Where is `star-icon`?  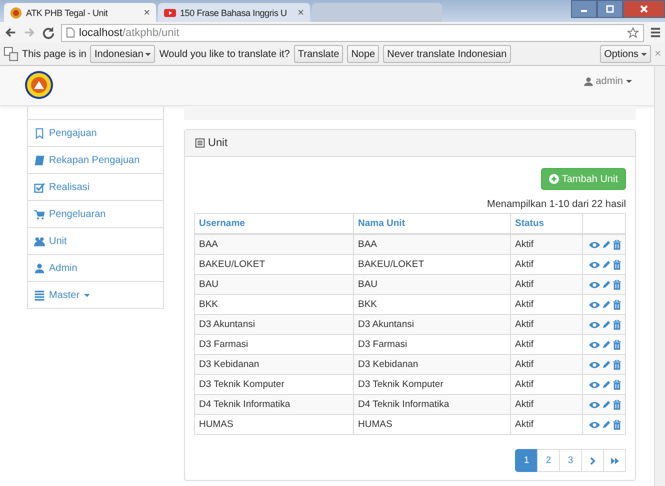 star-icon is located at coordinates (633, 32).